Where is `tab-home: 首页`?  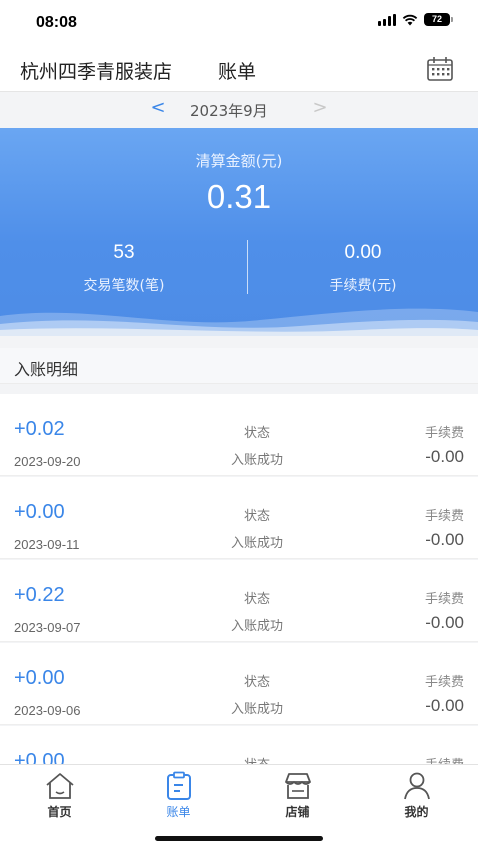
tab-home: 首页 is located at coordinates (59, 795).